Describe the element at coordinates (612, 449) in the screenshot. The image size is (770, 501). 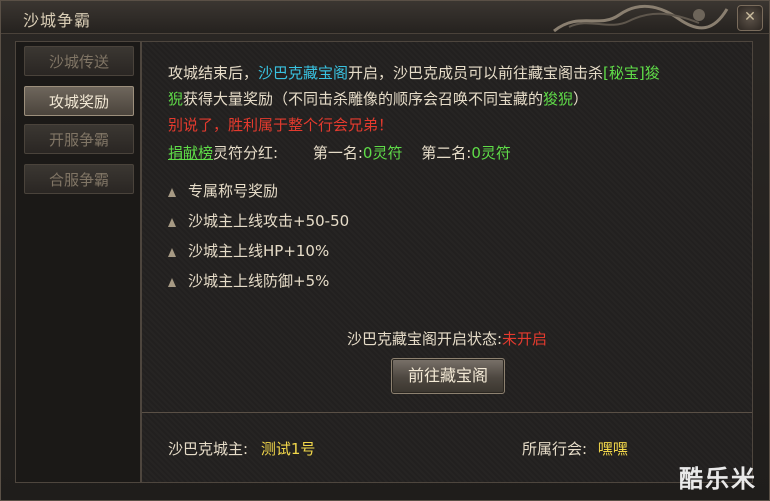
I see `guild-value: 嘿嘿` at that location.